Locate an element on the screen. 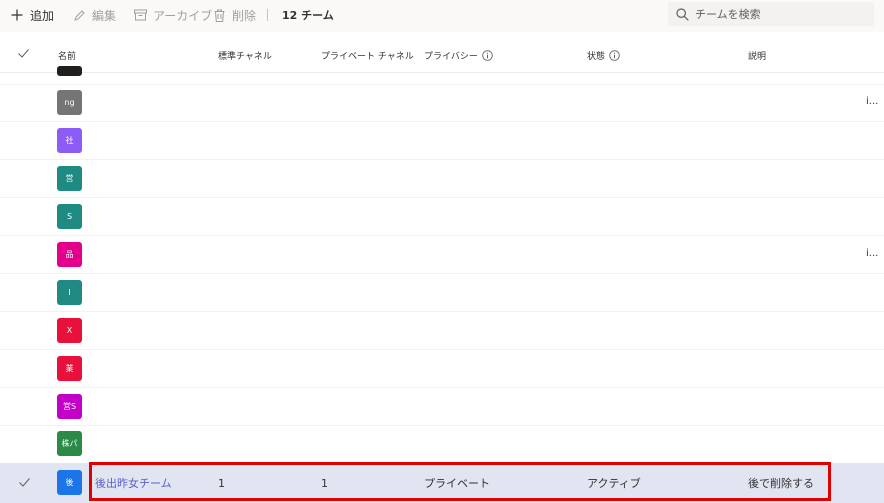 This screenshot has height=503, width=884. delete-button: 削除 is located at coordinates (234, 15).